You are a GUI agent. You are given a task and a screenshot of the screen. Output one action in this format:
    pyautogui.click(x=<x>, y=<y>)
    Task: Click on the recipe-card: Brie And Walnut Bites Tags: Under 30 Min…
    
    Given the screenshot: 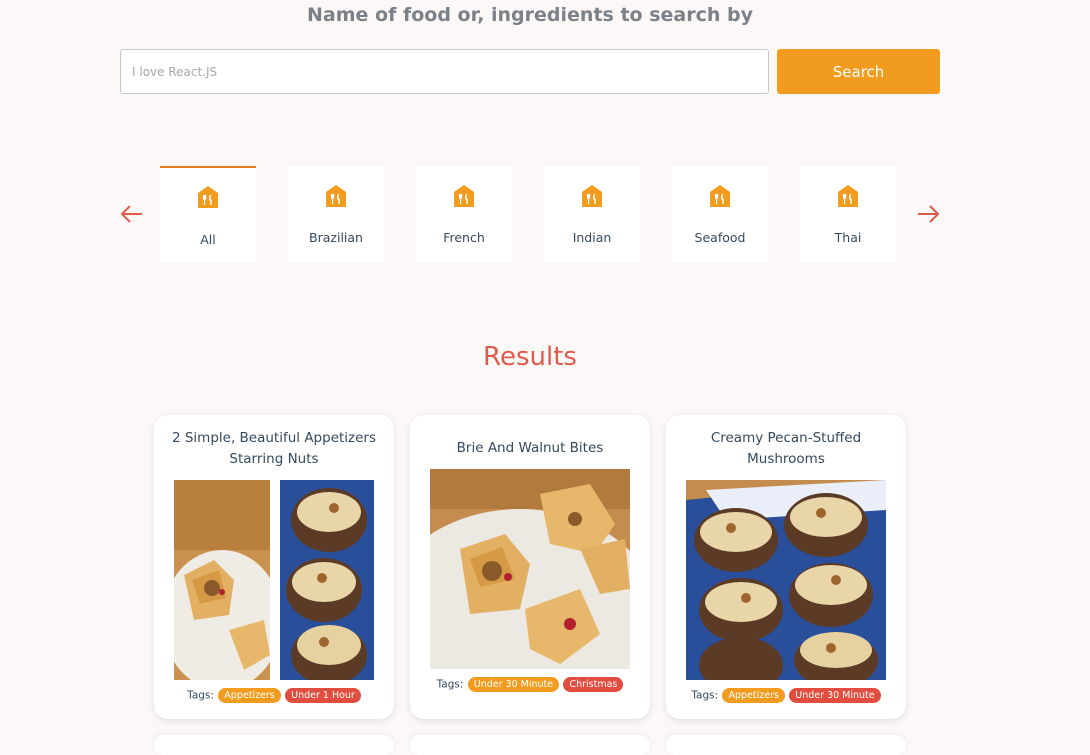 What is the action you would take?
    pyautogui.click(x=530, y=567)
    